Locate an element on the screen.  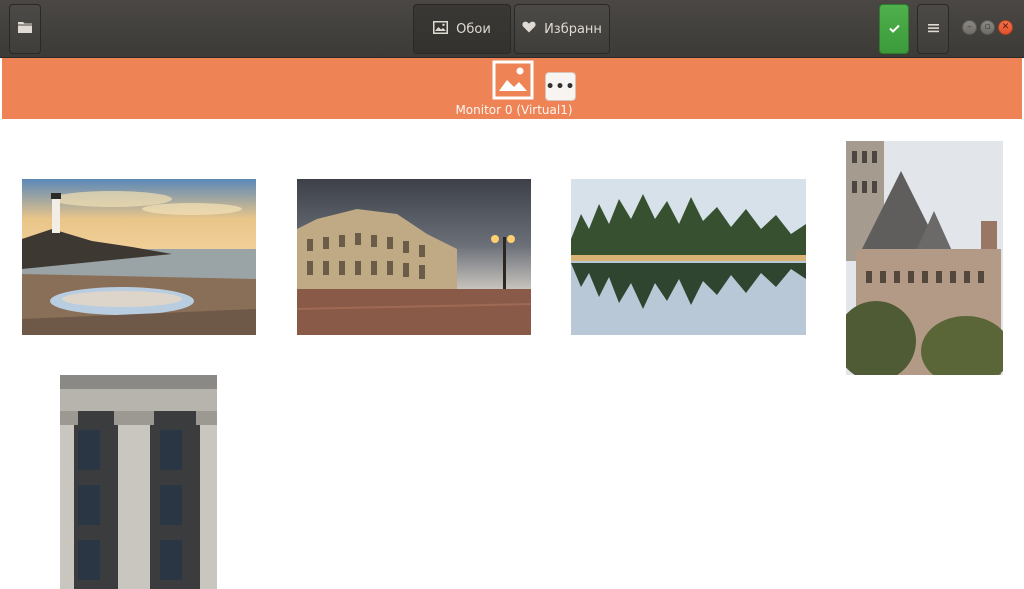
lighthouse-image is located at coordinates (139, 257).